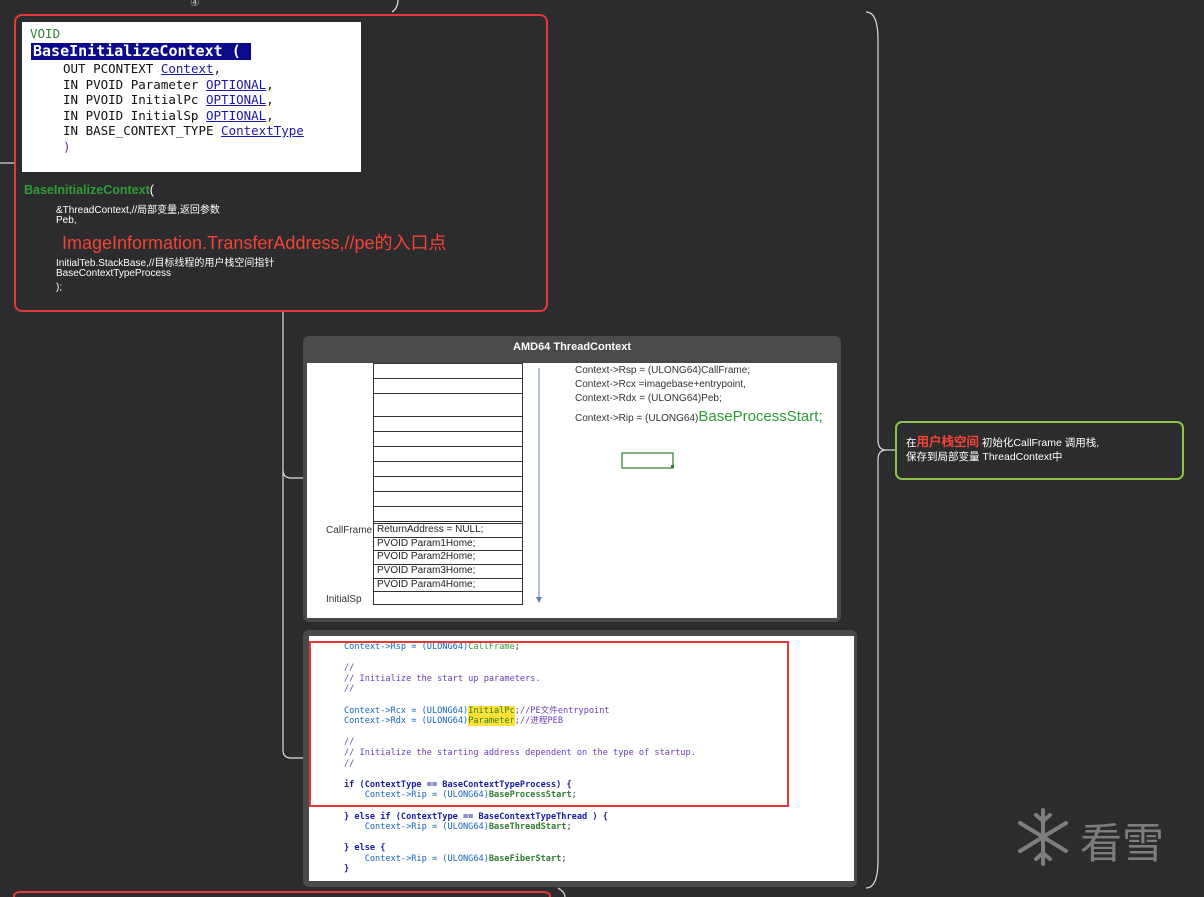  I want to click on watermark: 看雪, so click(1122, 843).